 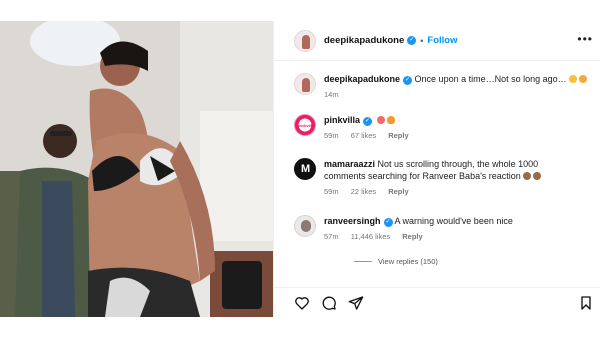 What do you see at coordinates (442, 40) in the screenshot?
I see `follow-button: Follow` at bounding box center [442, 40].